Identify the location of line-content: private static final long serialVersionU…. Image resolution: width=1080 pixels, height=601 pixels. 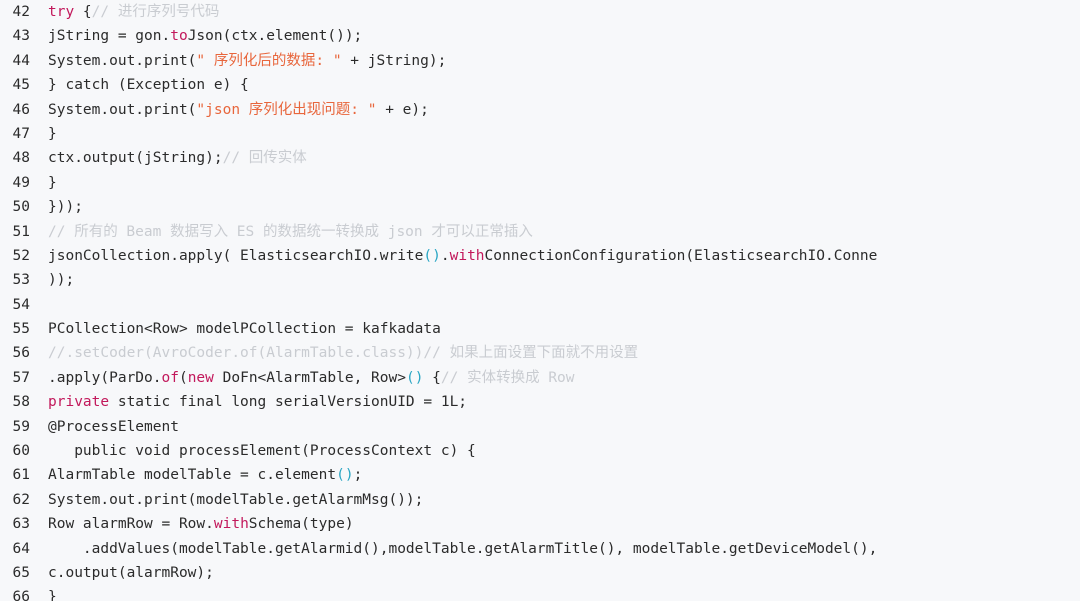
(253, 402).